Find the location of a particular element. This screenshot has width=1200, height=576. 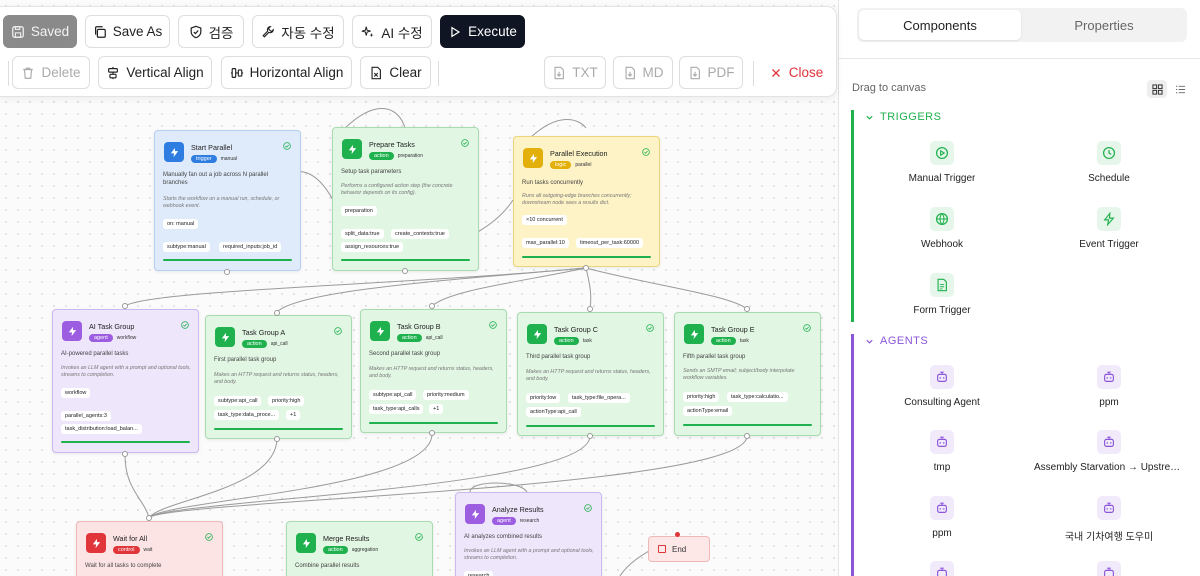

node-chip: actionType:email is located at coordinates (708, 411).